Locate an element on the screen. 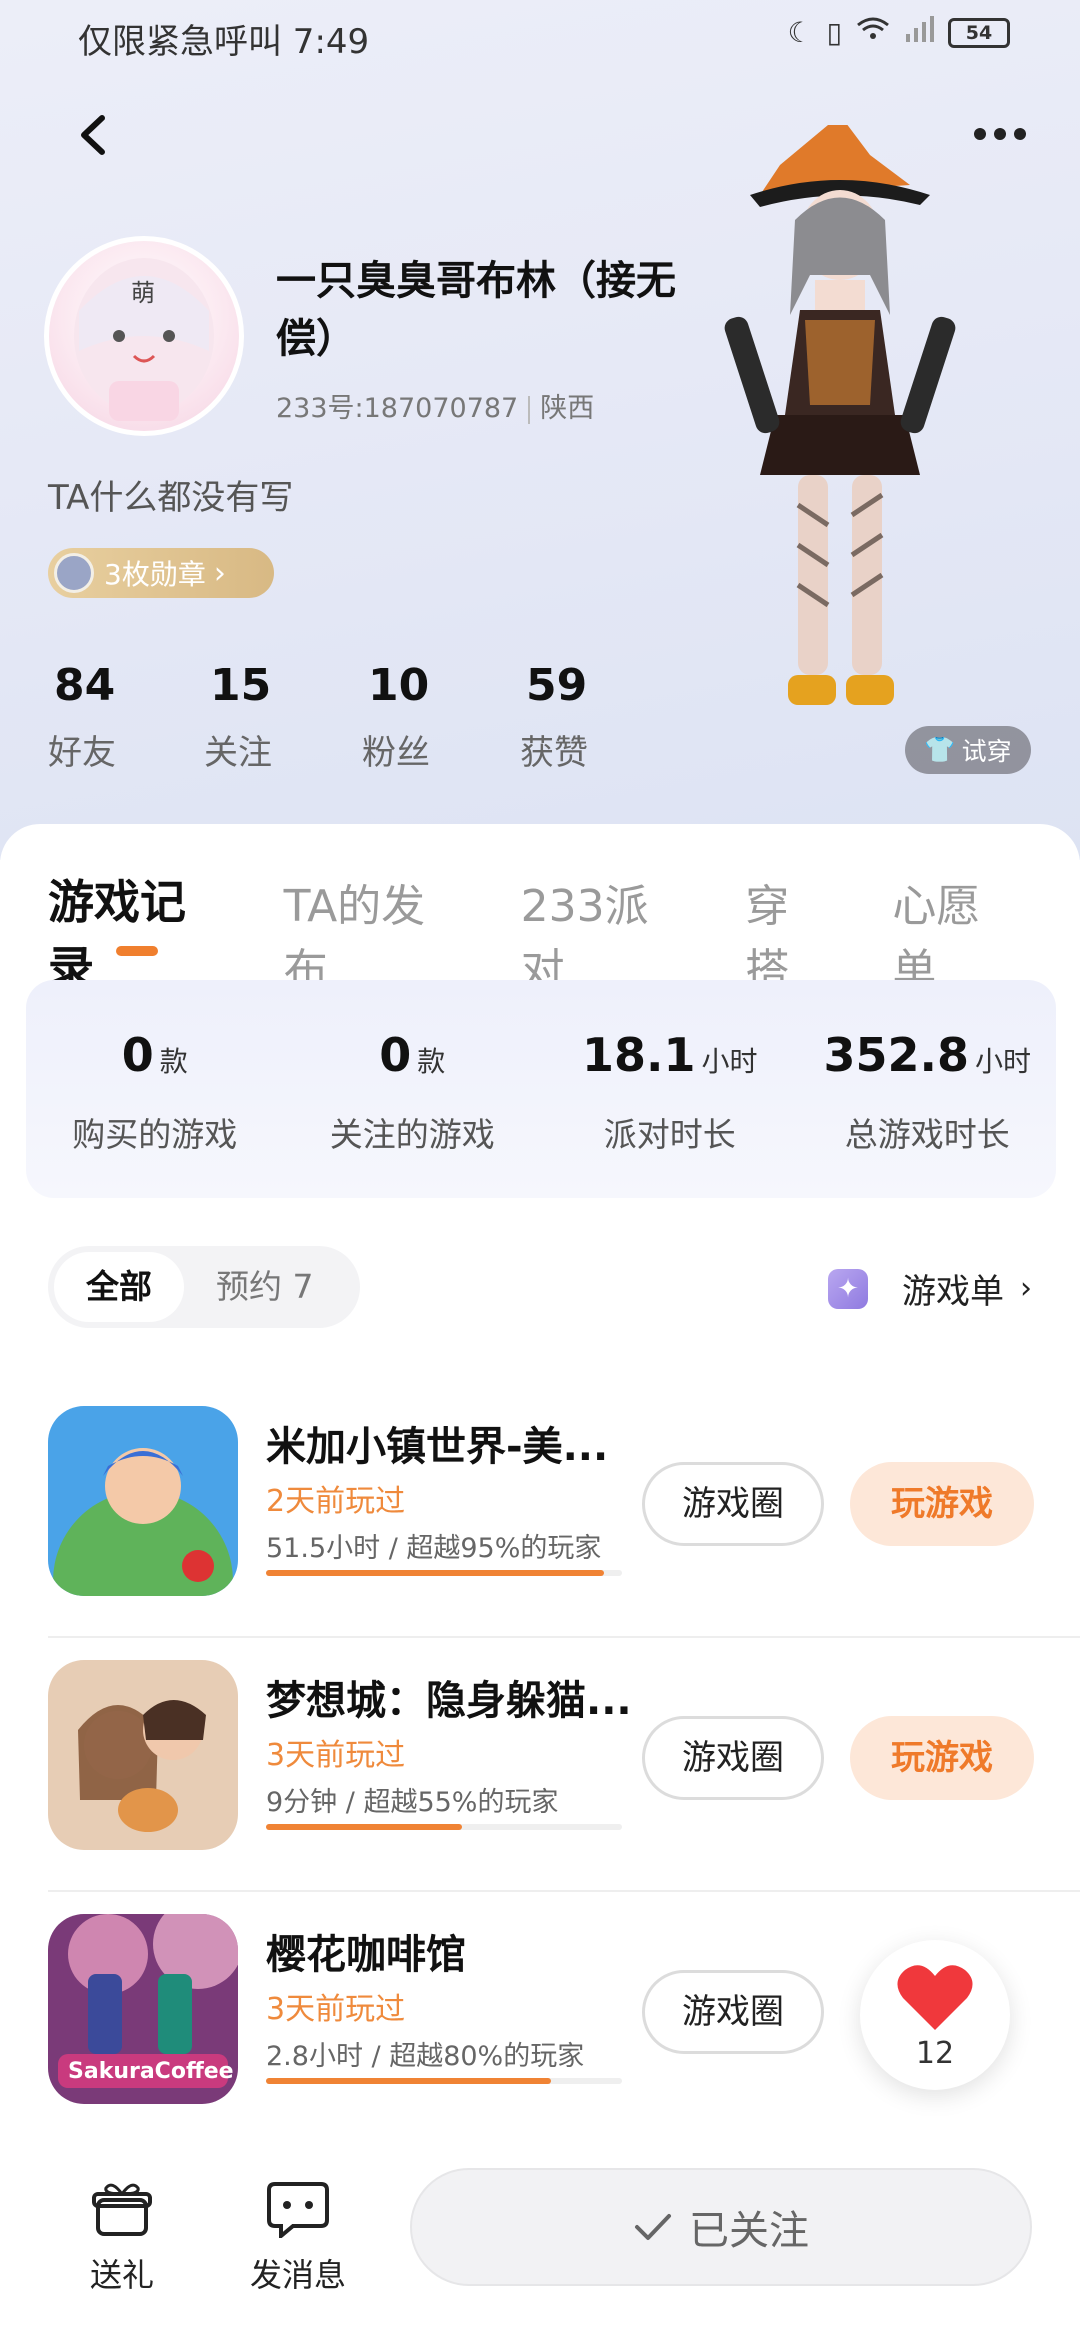 The image size is (1080, 2340). chevron-left-icon is located at coordinates (93, 135).